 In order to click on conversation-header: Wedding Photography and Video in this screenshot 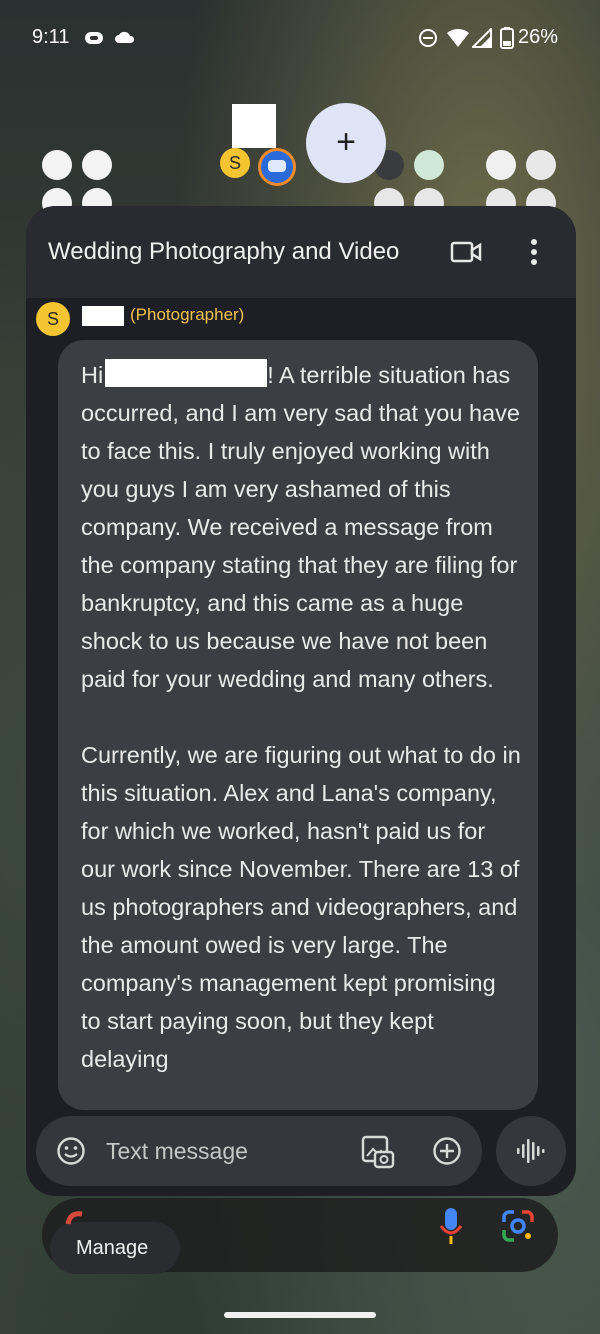, I will do `click(301, 252)`.